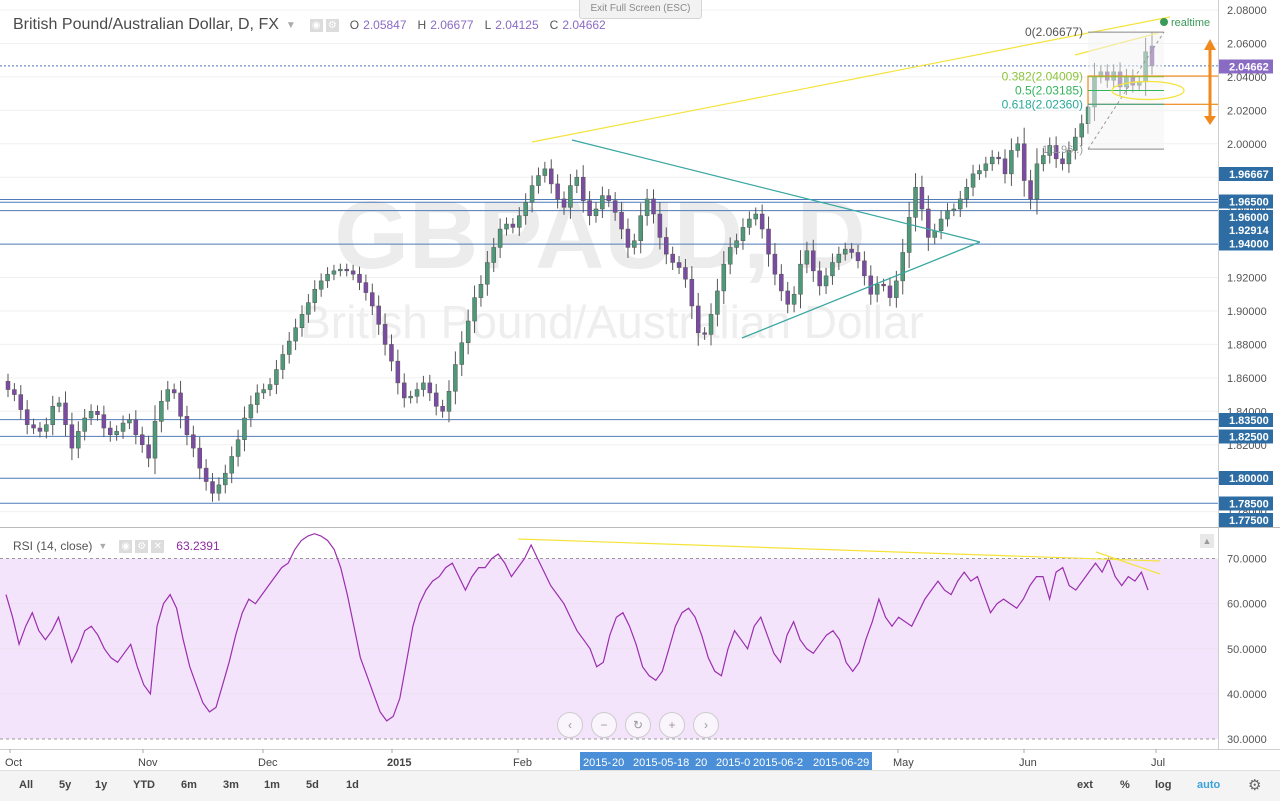  What do you see at coordinates (638, 725) in the screenshot?
I see `reset-icon: ↻` at bounding box center [638, 725].